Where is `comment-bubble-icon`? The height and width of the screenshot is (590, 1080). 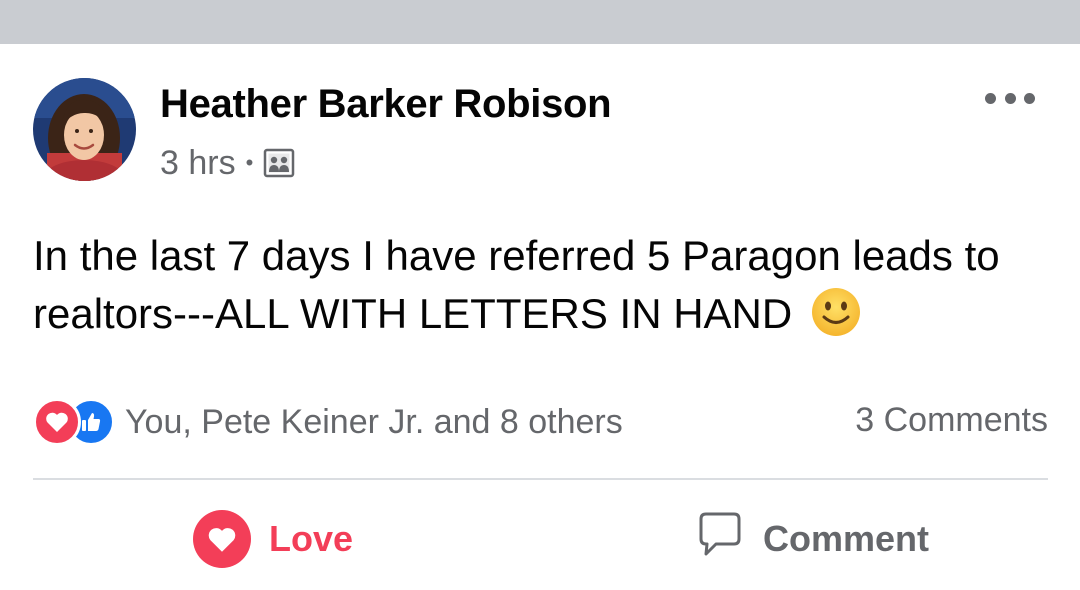
comment-bubble-icon is located at coordinates (720, 539).